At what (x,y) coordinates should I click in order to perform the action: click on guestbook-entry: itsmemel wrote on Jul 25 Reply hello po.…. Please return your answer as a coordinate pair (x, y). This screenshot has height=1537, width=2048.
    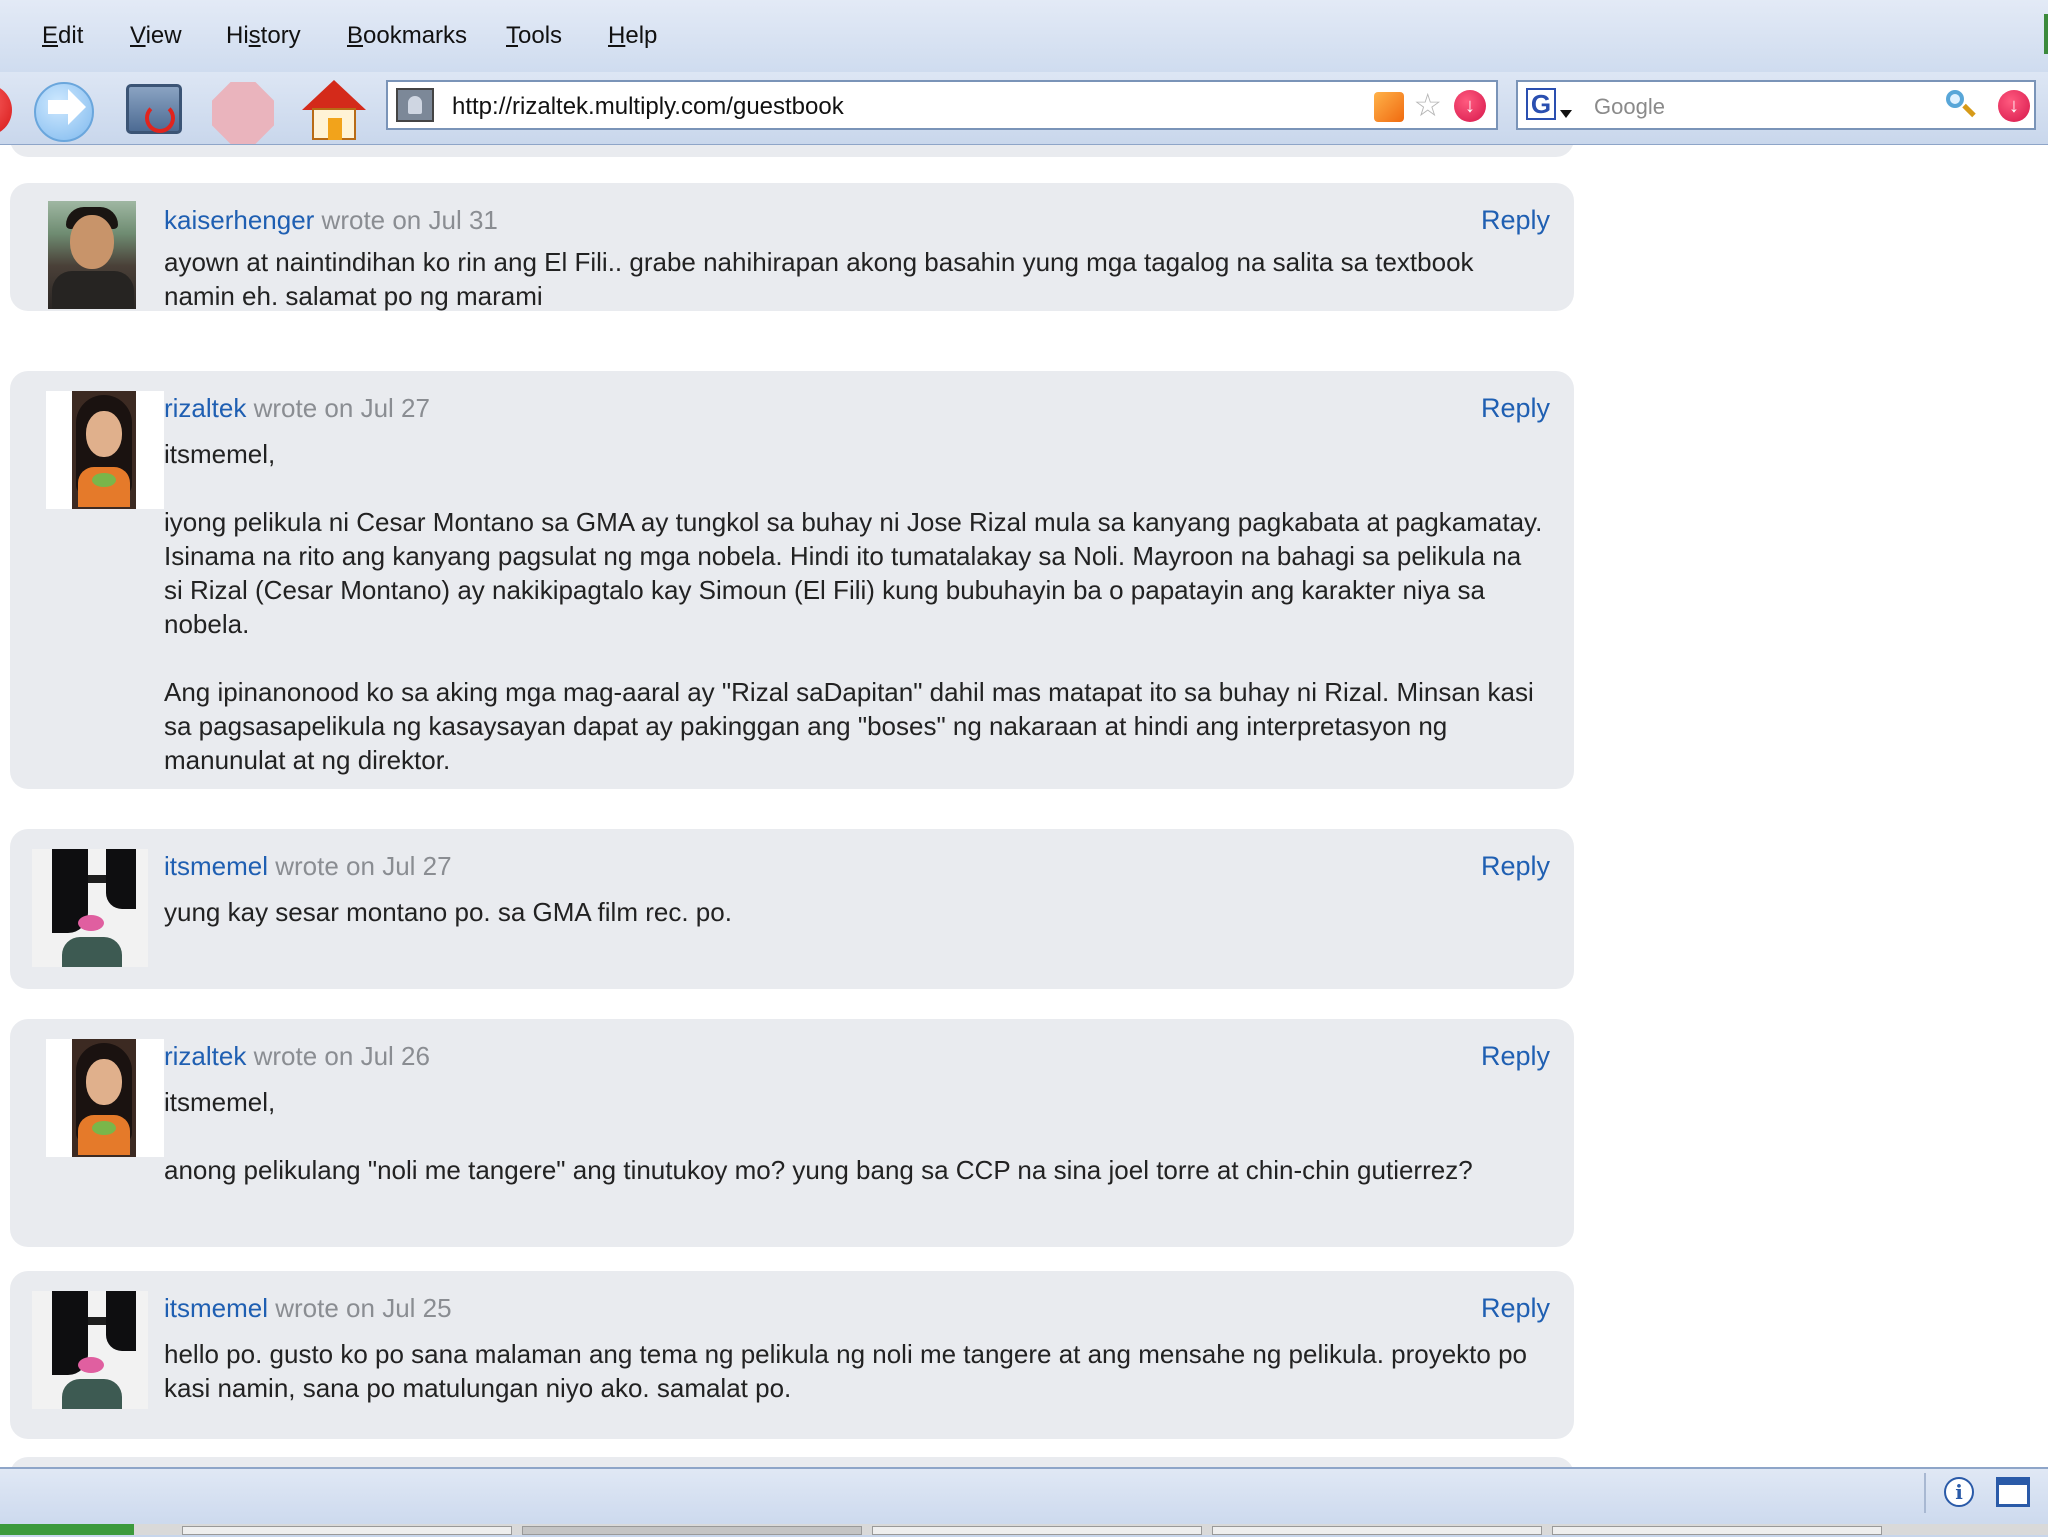
    Looking at the image, I should click on (792, 1355).